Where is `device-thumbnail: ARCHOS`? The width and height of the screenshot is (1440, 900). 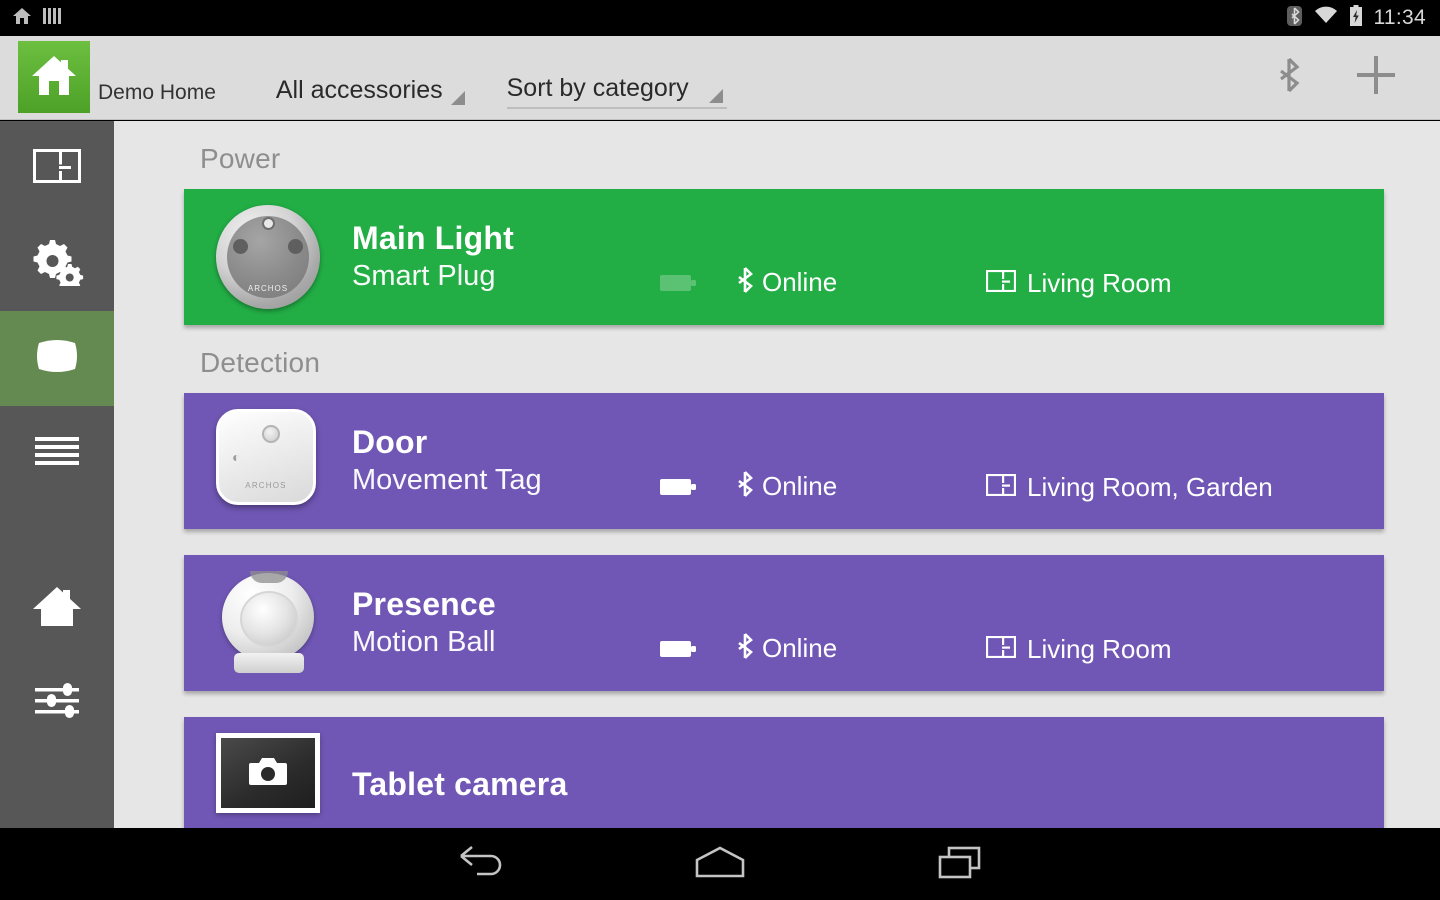
device-thumbnail: ARCHOS is located at coordinates (268, 257).